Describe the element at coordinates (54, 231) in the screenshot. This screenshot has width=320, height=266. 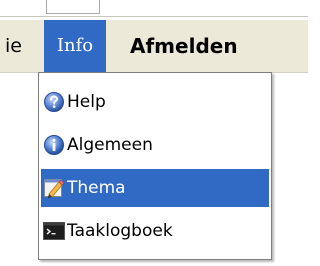
I see `console-icon` at that location.